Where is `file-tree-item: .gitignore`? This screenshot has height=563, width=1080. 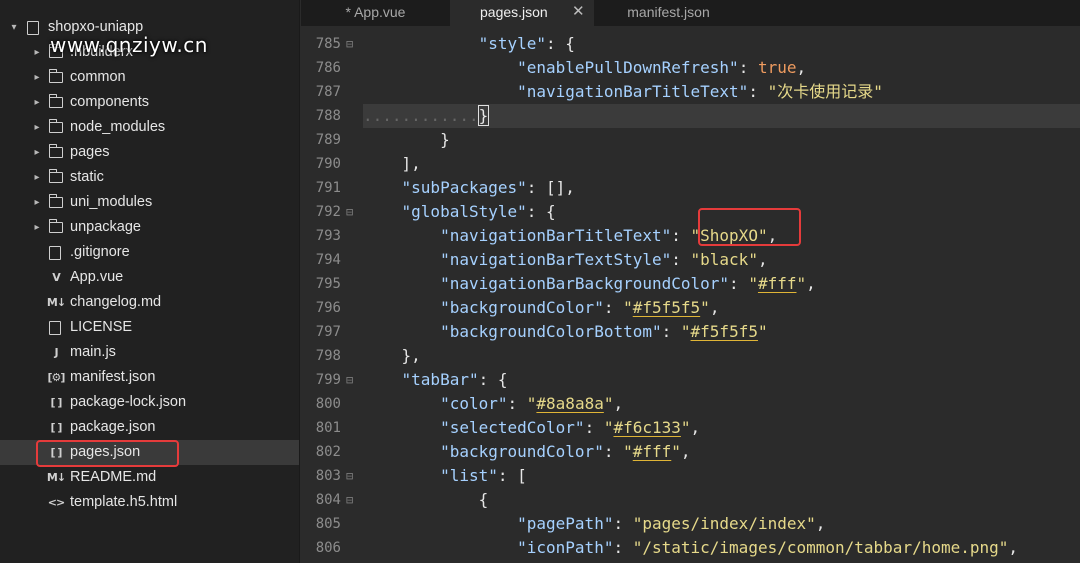 file-tree-item: .gitignore is located at coordinates (149, 252).